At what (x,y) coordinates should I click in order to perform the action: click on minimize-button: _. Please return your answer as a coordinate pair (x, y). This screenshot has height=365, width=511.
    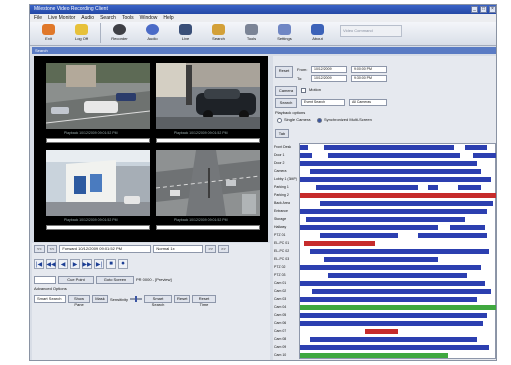
    Looking at the image, I should click on (474, 9).